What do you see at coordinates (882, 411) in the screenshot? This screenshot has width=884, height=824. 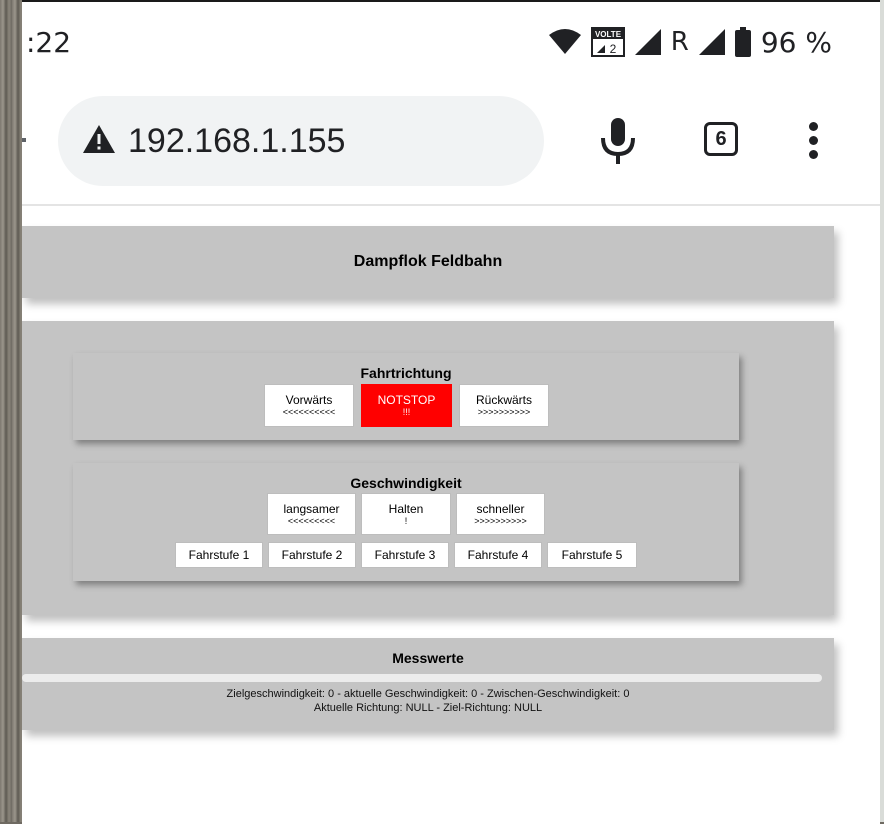 I see `background-edge` at bounding box center [882, 411].